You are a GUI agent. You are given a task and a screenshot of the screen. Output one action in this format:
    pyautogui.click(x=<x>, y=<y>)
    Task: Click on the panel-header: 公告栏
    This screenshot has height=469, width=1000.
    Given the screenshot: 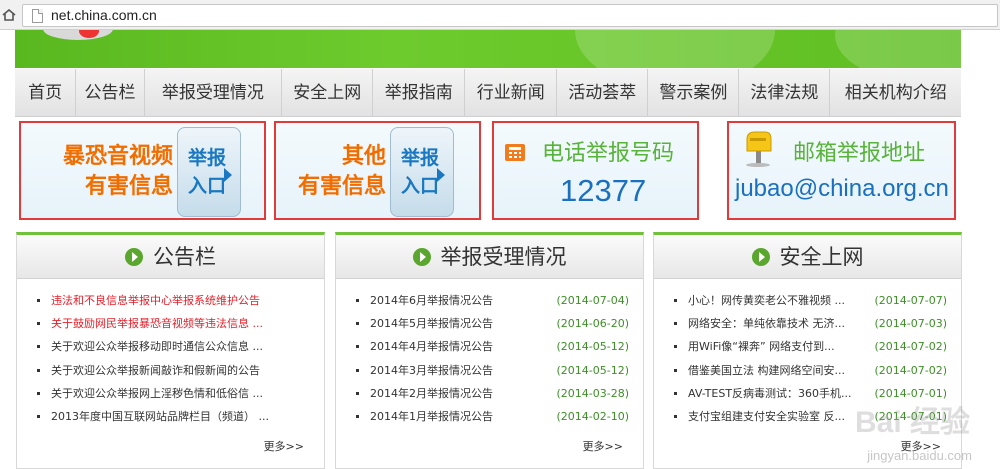 What is the action you would take?
    pyautogui.click(x=170, y=257)
    